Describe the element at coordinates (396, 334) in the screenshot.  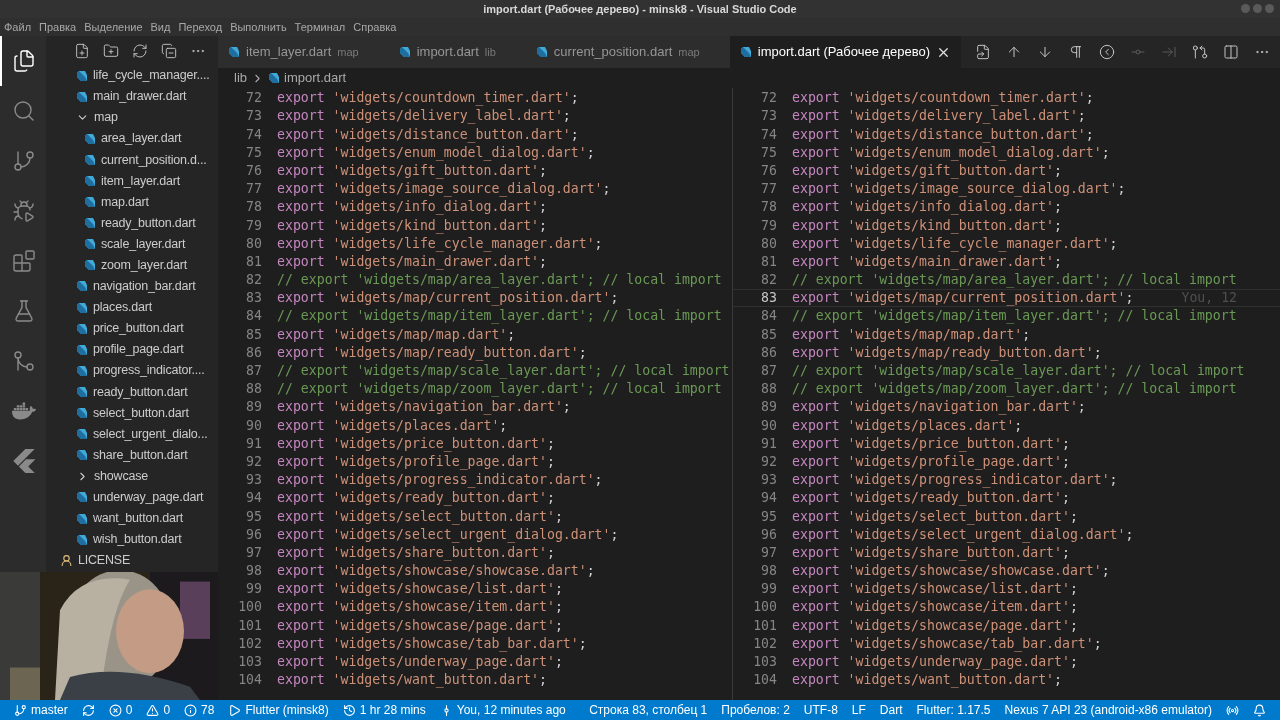
I see `code-line: export 'widgets/map/map.dart';` at that location.